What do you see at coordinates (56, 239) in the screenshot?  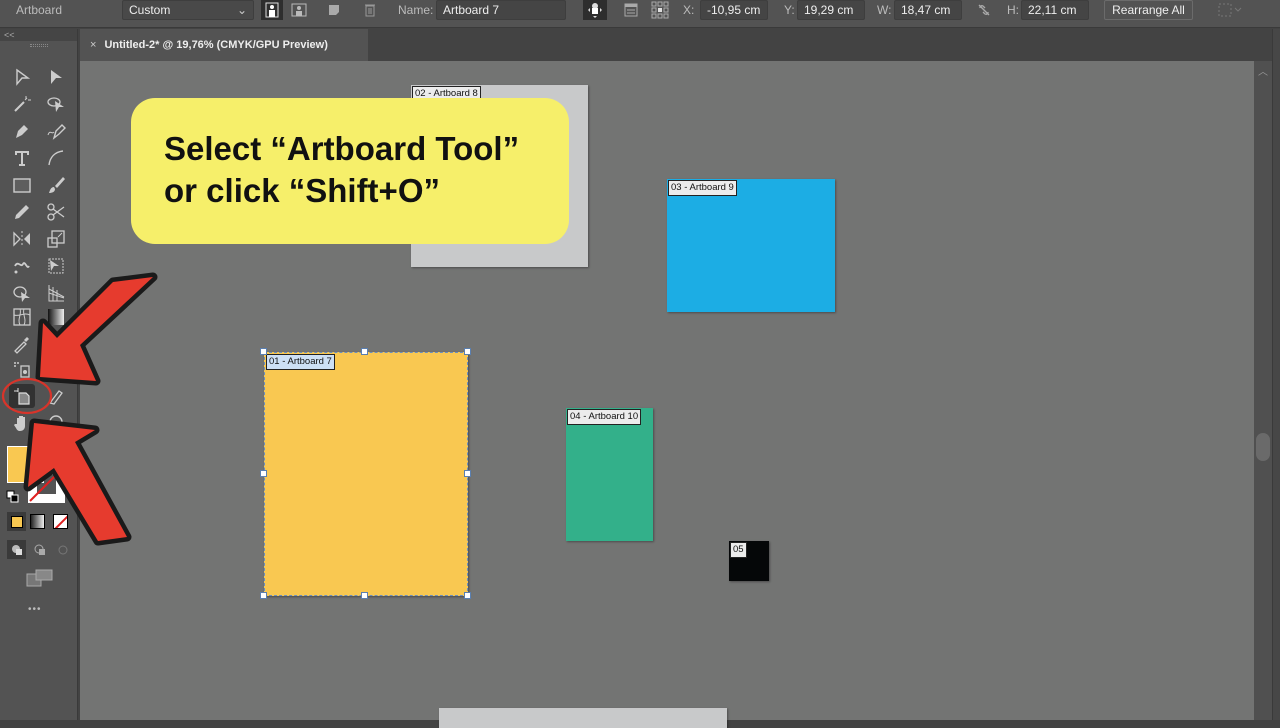 I see `scale-tool` at bounding box center [56, 239].